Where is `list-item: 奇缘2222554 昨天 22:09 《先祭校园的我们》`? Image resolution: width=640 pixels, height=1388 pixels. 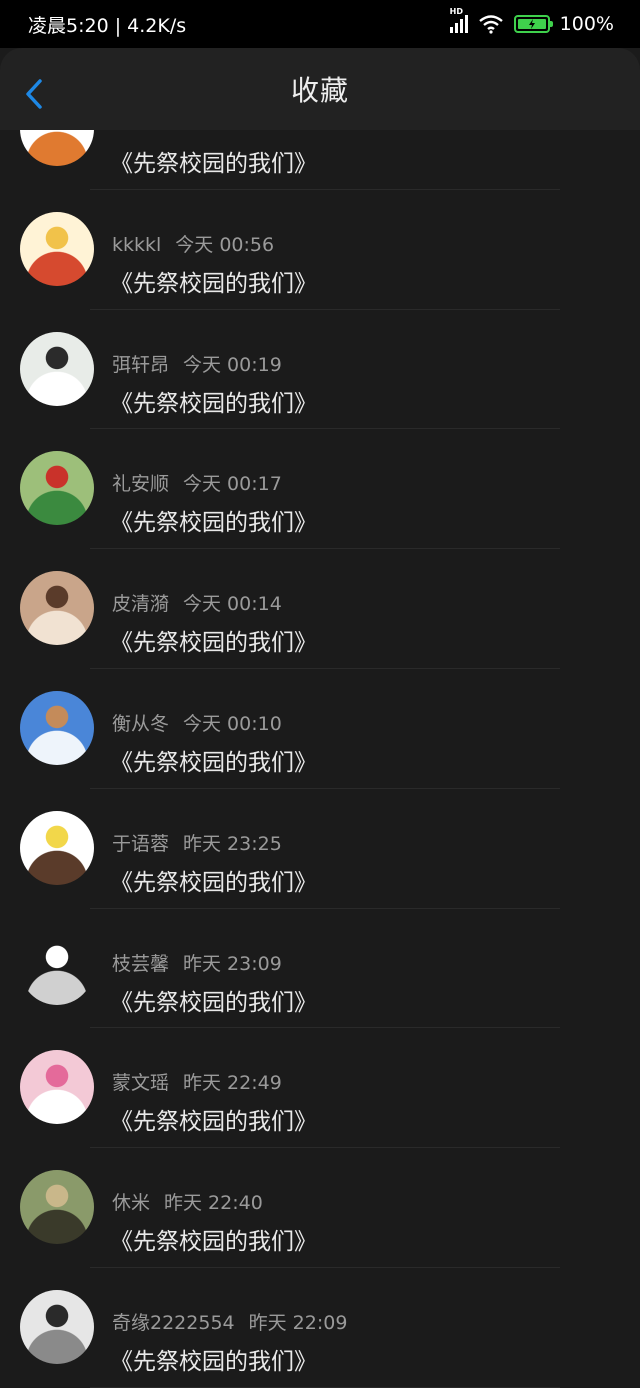 list-item: 奇缘2222554 昨天 22:09 《先祭校园的我们》 is located at coordinates (320, 1328).